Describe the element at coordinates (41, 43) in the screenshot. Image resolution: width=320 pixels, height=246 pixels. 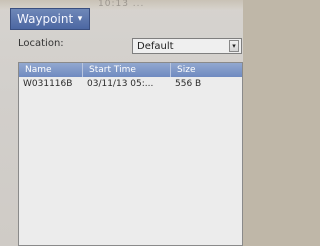
I see `location-label: Location:` at that location.